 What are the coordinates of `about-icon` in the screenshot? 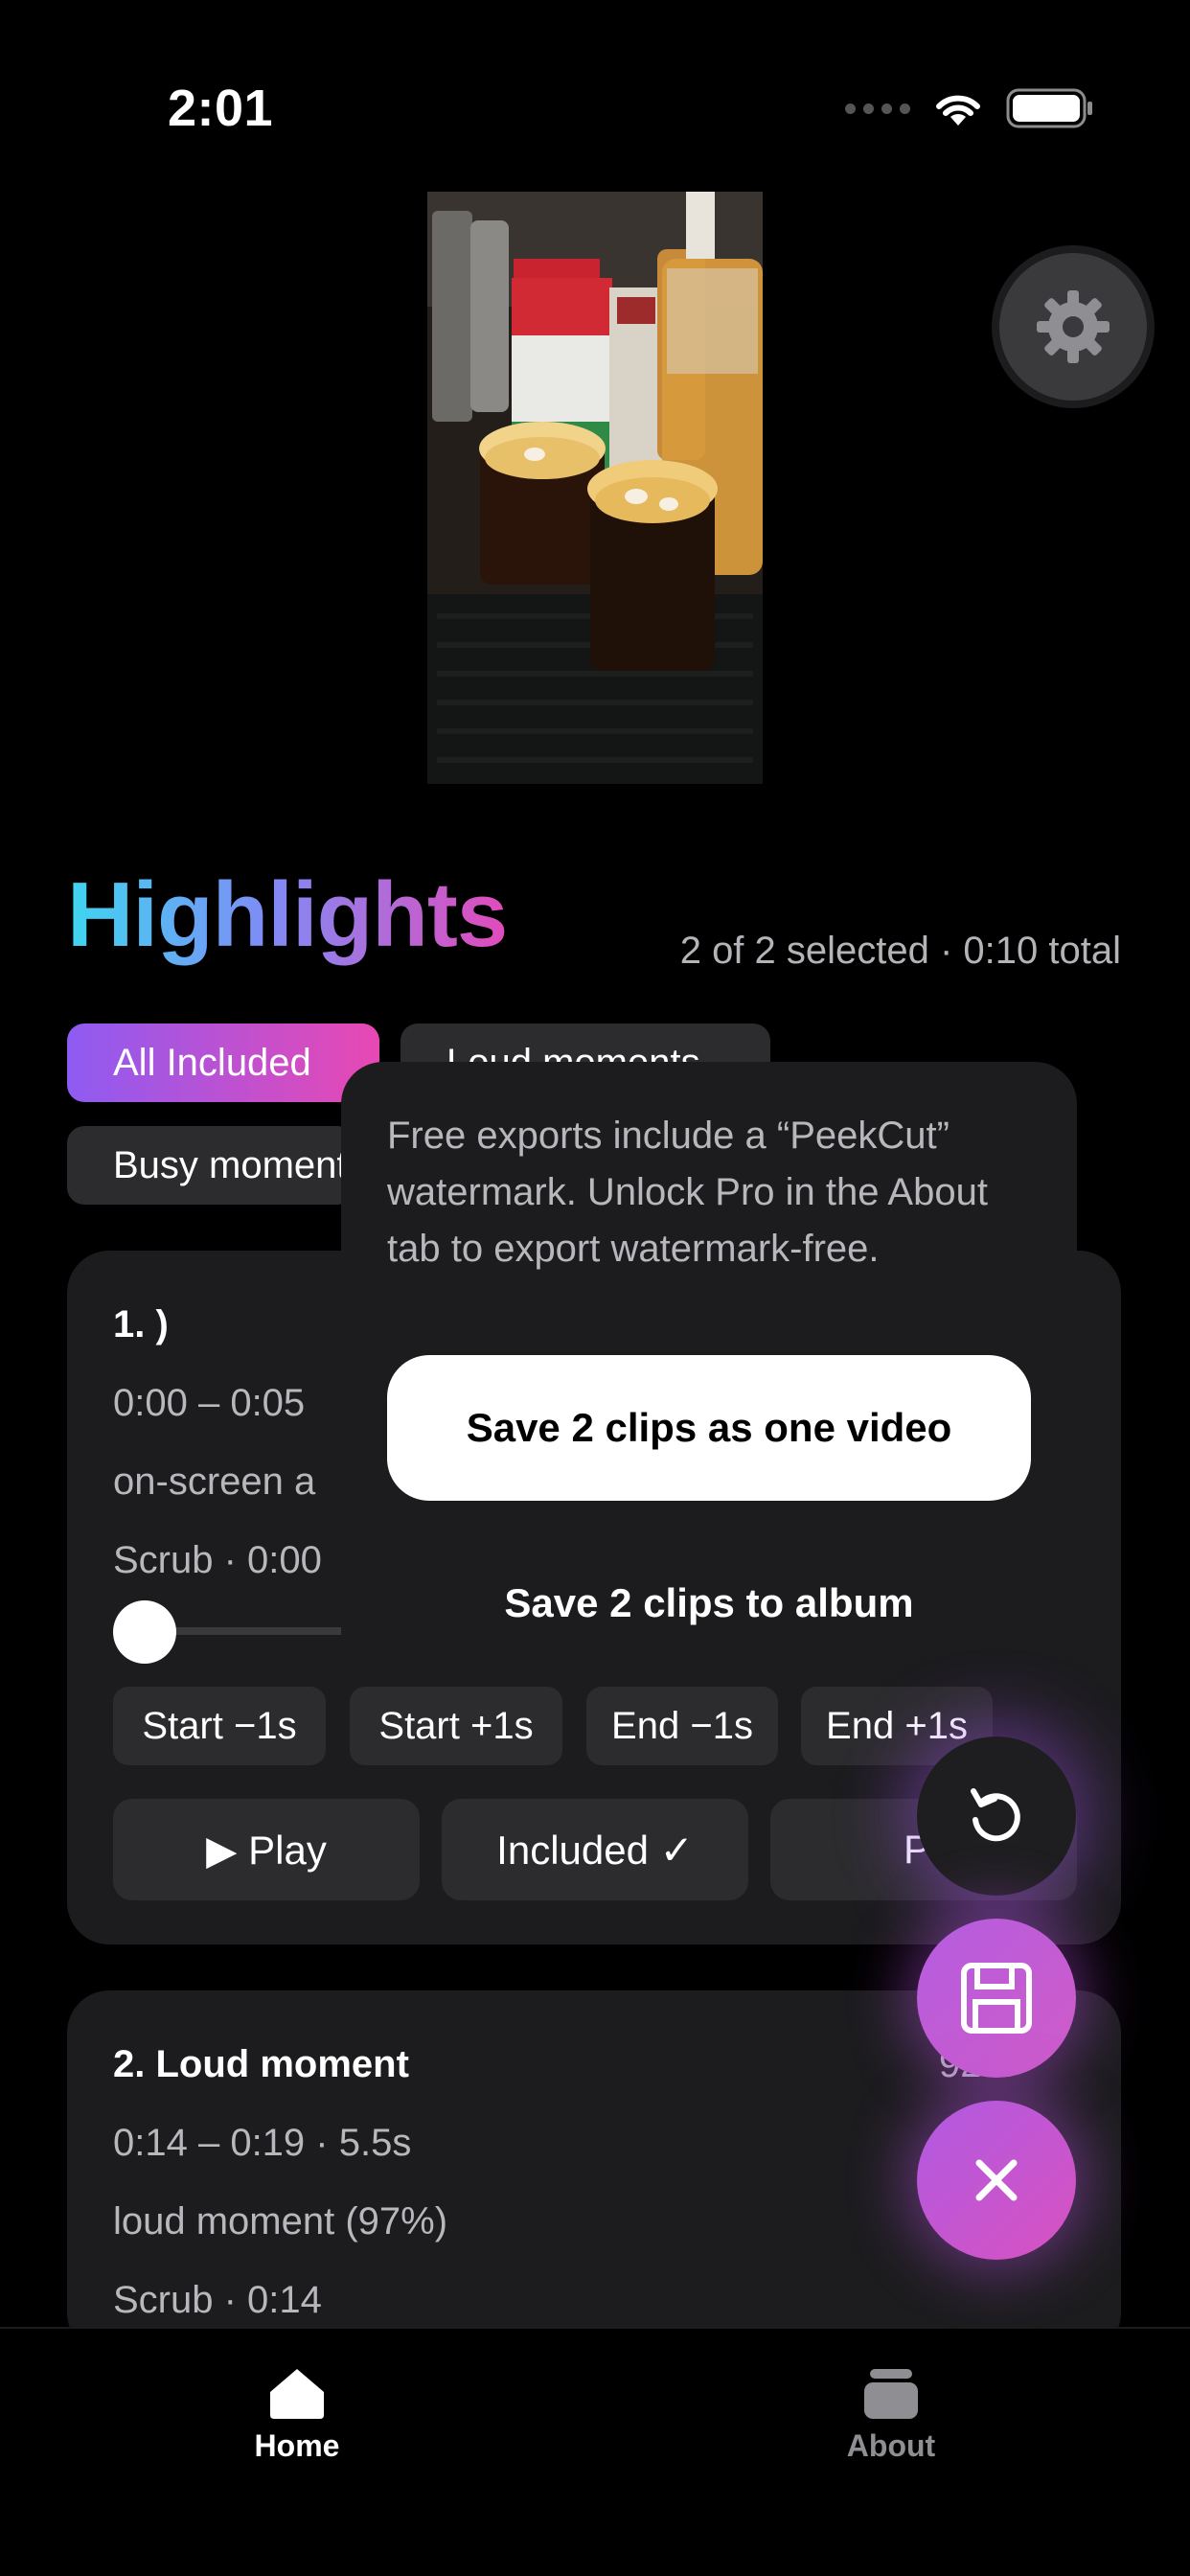 It's located at (891, 2394).